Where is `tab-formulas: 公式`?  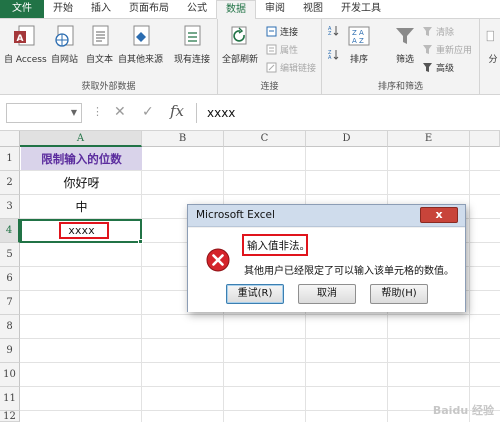 tab-formulas: 公式 is located at coordinates (197, 9).